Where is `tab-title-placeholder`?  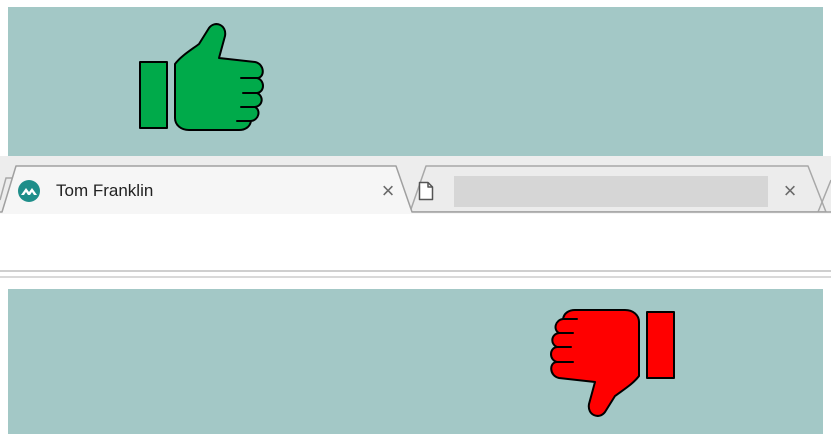
tab-title-placeholder is located at coordinates (611, 191).